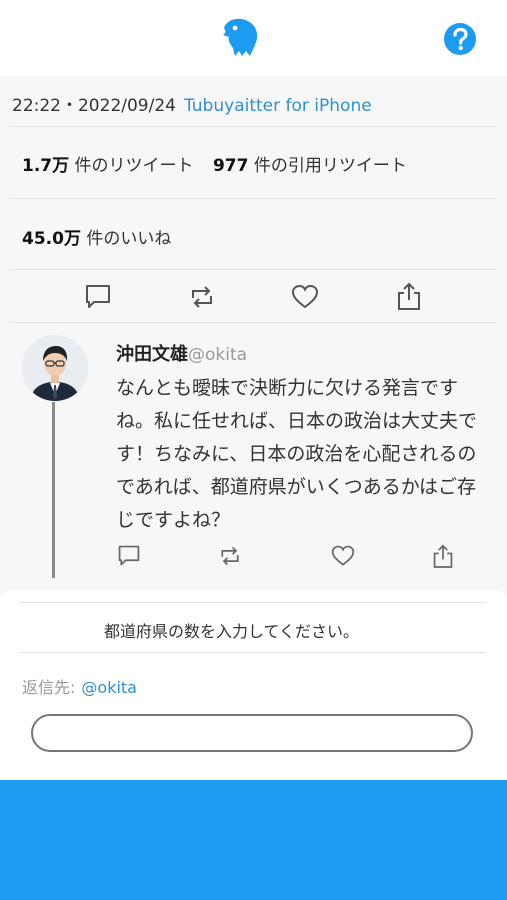 Image resolution: width=507 pixels, height=900 pixels. What do you see at coordinates (460, 39) in the screenshot?
I see `question-circle-icon` at bounding box center [460, 39].